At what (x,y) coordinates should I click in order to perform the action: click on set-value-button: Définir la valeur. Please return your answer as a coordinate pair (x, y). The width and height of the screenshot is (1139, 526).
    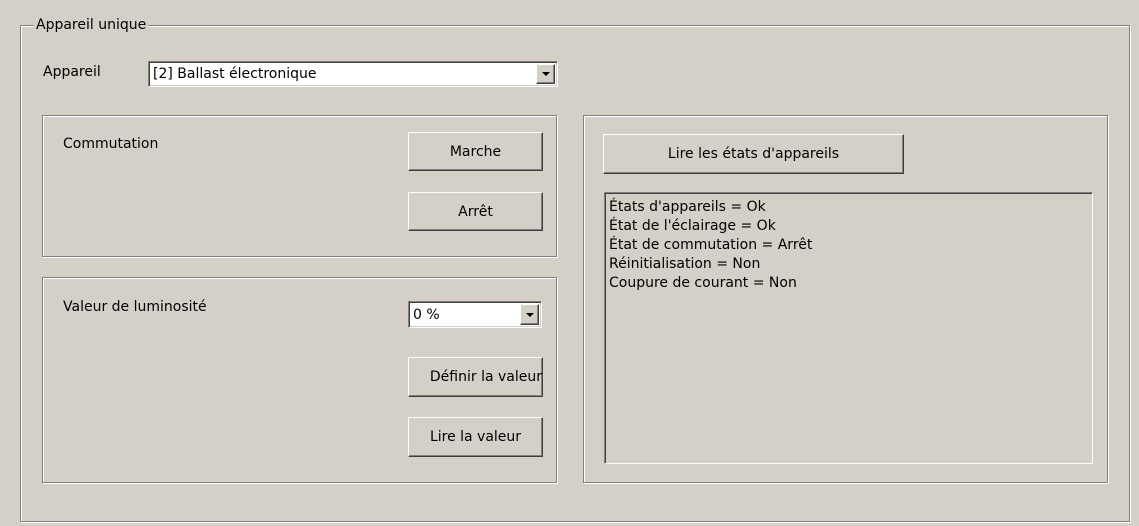
    Looking at the image, I should click on (475, 377).